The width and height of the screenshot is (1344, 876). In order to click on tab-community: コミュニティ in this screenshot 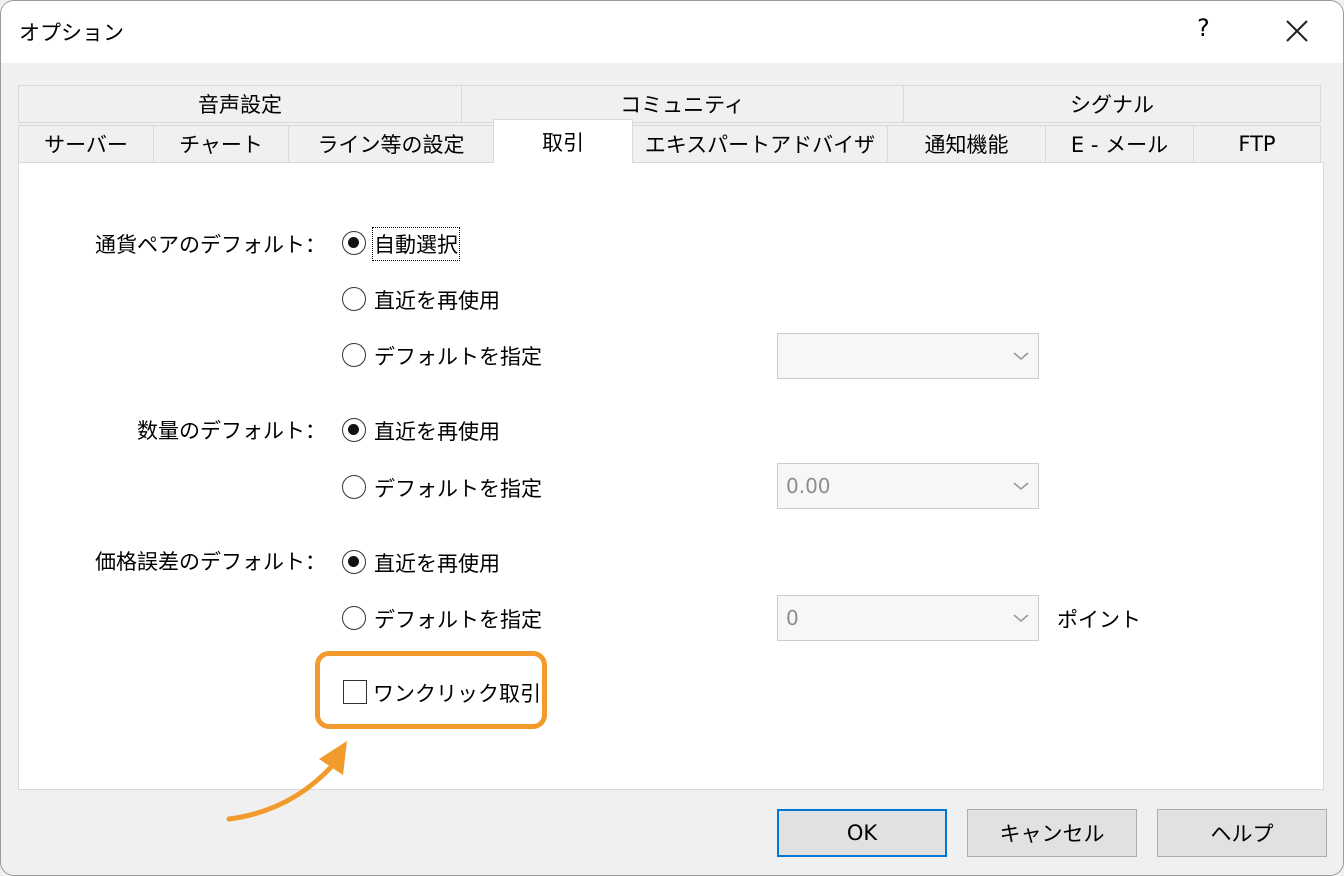, I will do `click(682, 104)`.